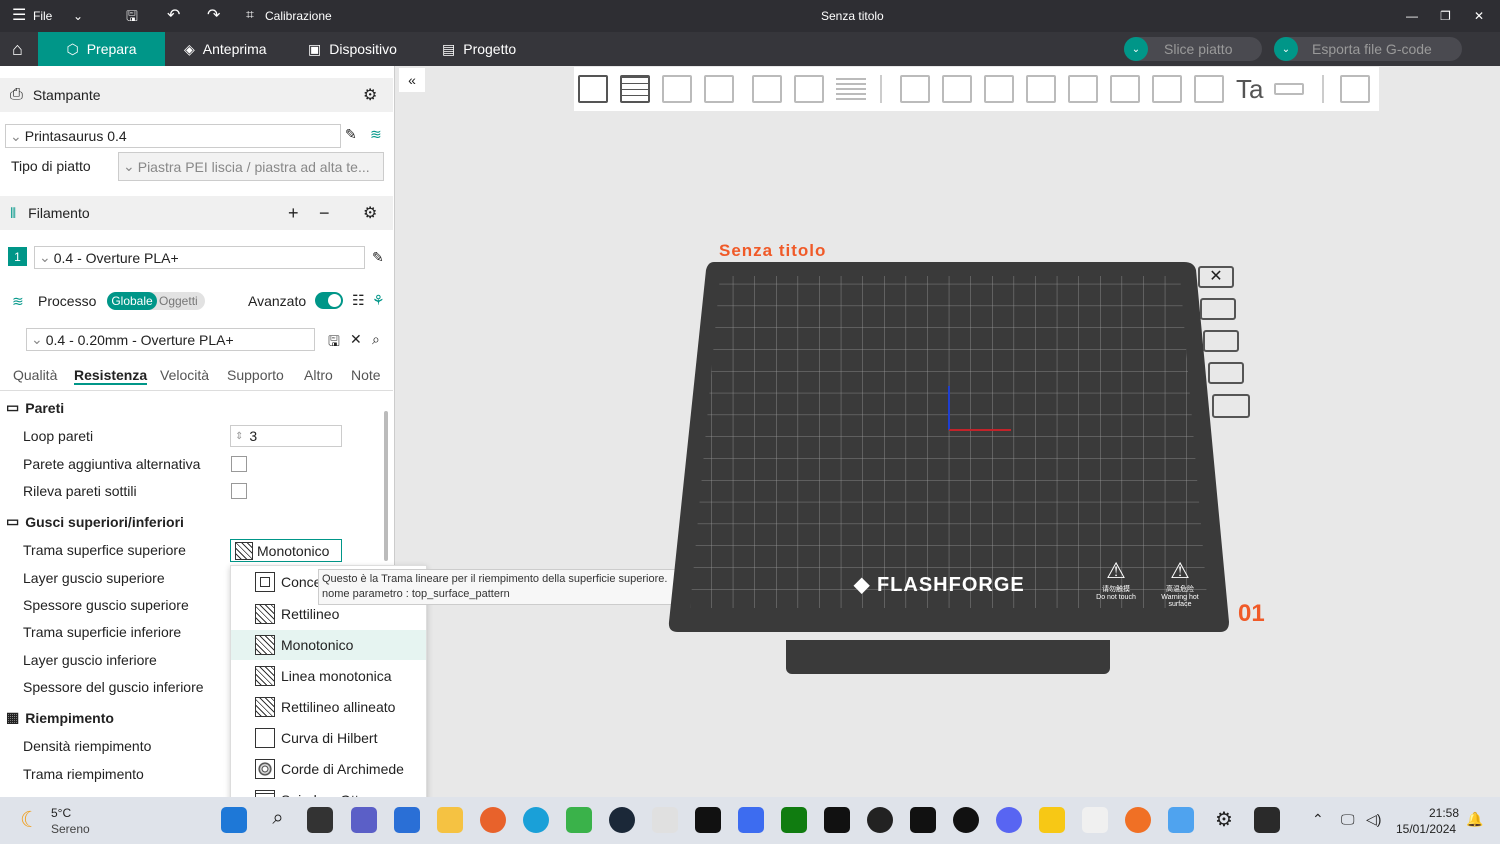  I want to click on tab-other: Altro, so click(318, 375).